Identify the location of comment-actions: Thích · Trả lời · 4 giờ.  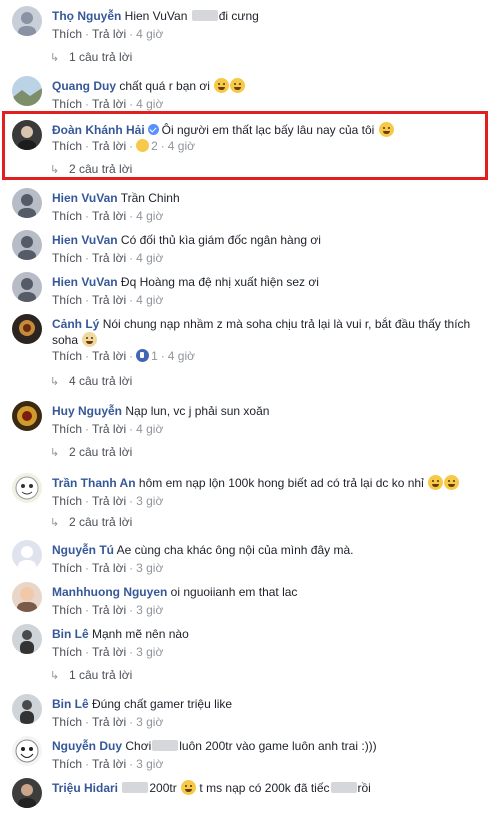
(108, 34).